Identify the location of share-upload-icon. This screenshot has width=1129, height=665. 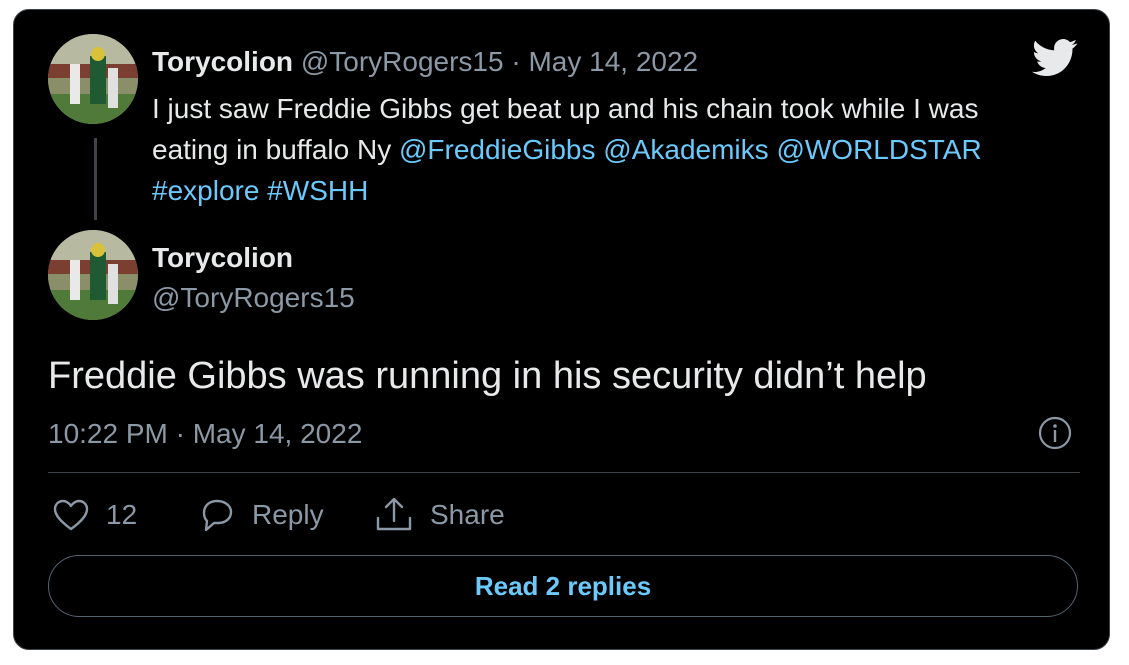
(394, 514).